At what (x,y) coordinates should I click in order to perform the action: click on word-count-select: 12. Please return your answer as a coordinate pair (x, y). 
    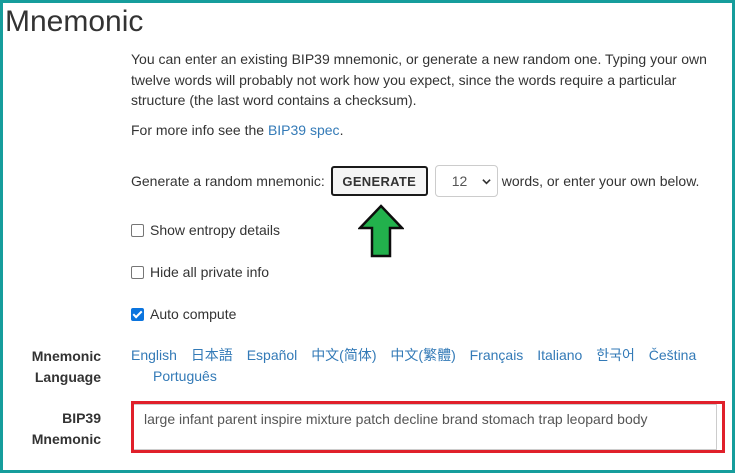
    Looking at the image, I should click on (466, 181).